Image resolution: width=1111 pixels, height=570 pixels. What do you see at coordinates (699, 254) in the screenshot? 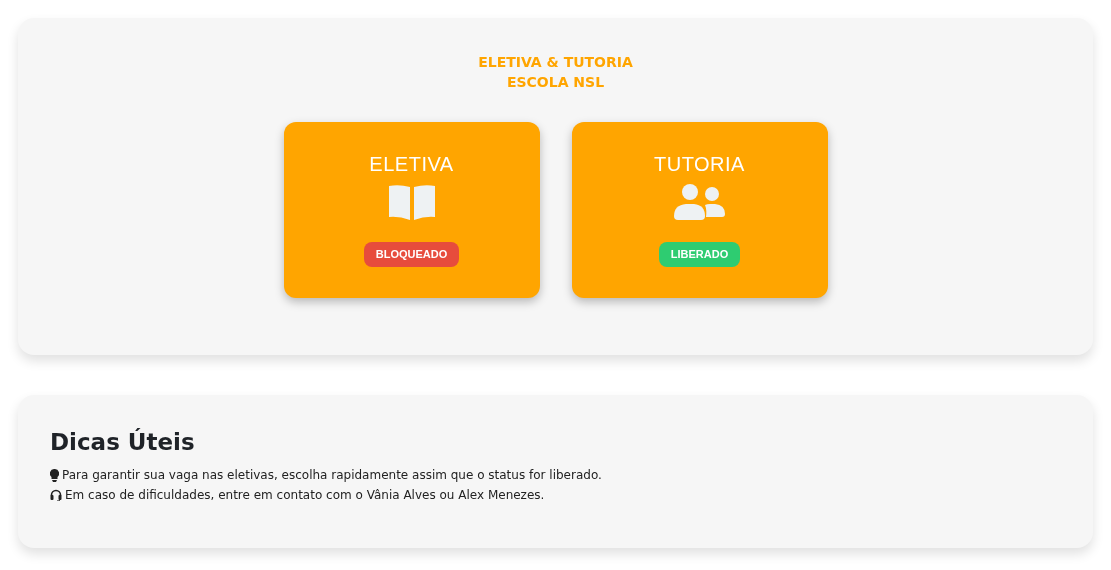
I see `status-badge: LIBERADO` at bounding box center [699, 254].